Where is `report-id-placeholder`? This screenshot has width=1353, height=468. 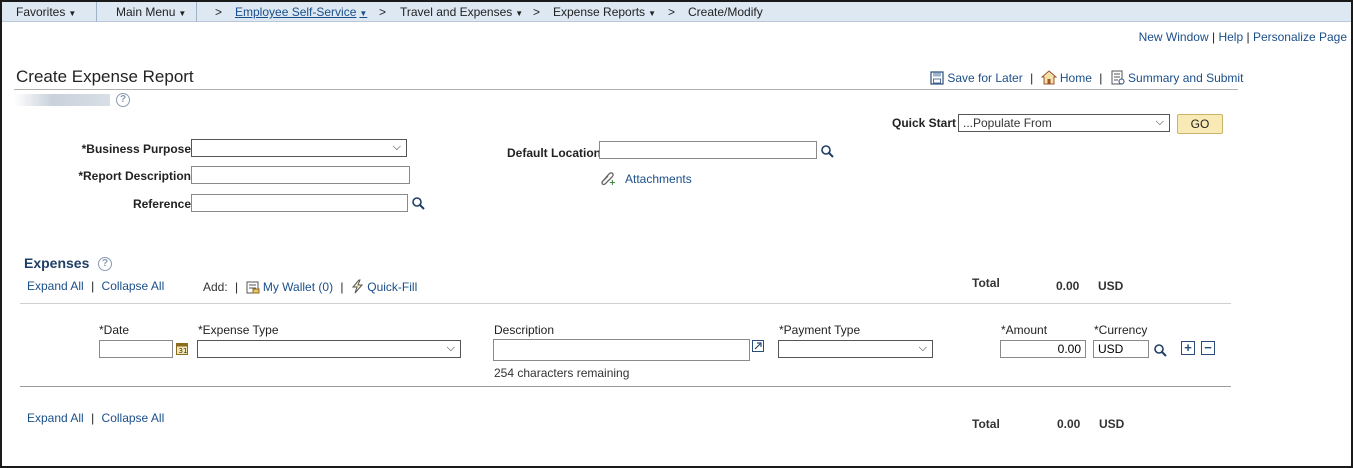
report-id-placeholder is located at coordinates (62, 100).